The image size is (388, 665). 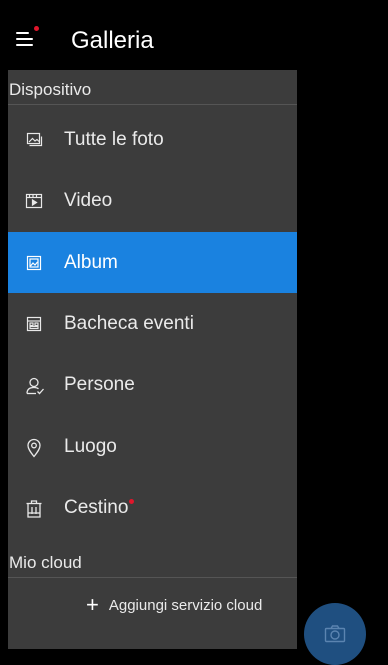 I want to click on plus-icon: +, so click(x=92, y=604).